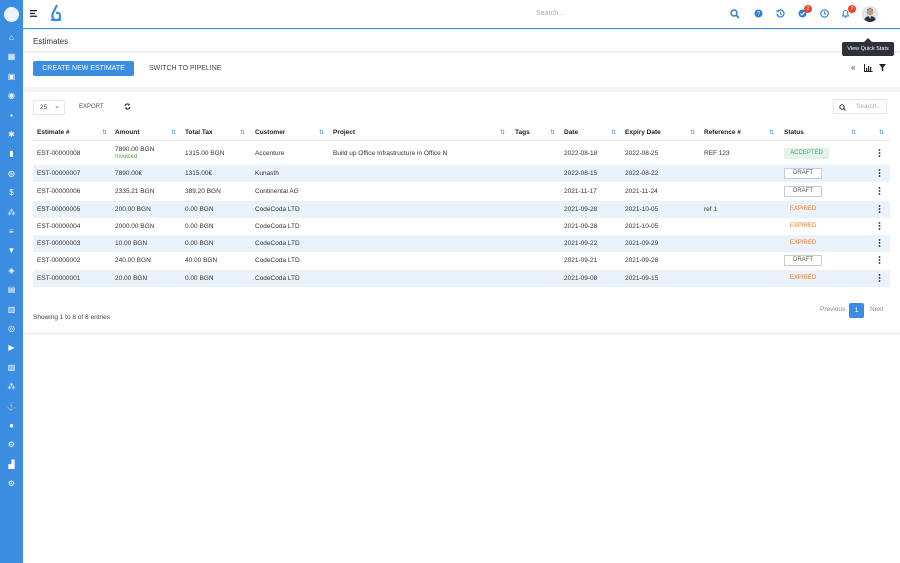  Describe the element at coordinates (11, 484) in the screenshot. I see `settings-icon: ⚙` at that location.